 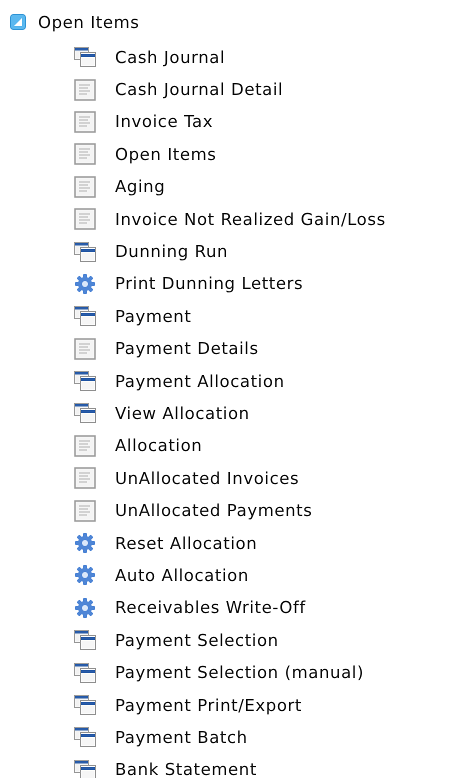 What do you see at coordinates (153, 316) in the screenshot?
I see `menu-item-label: Payment` at bounding box center [153, 316].